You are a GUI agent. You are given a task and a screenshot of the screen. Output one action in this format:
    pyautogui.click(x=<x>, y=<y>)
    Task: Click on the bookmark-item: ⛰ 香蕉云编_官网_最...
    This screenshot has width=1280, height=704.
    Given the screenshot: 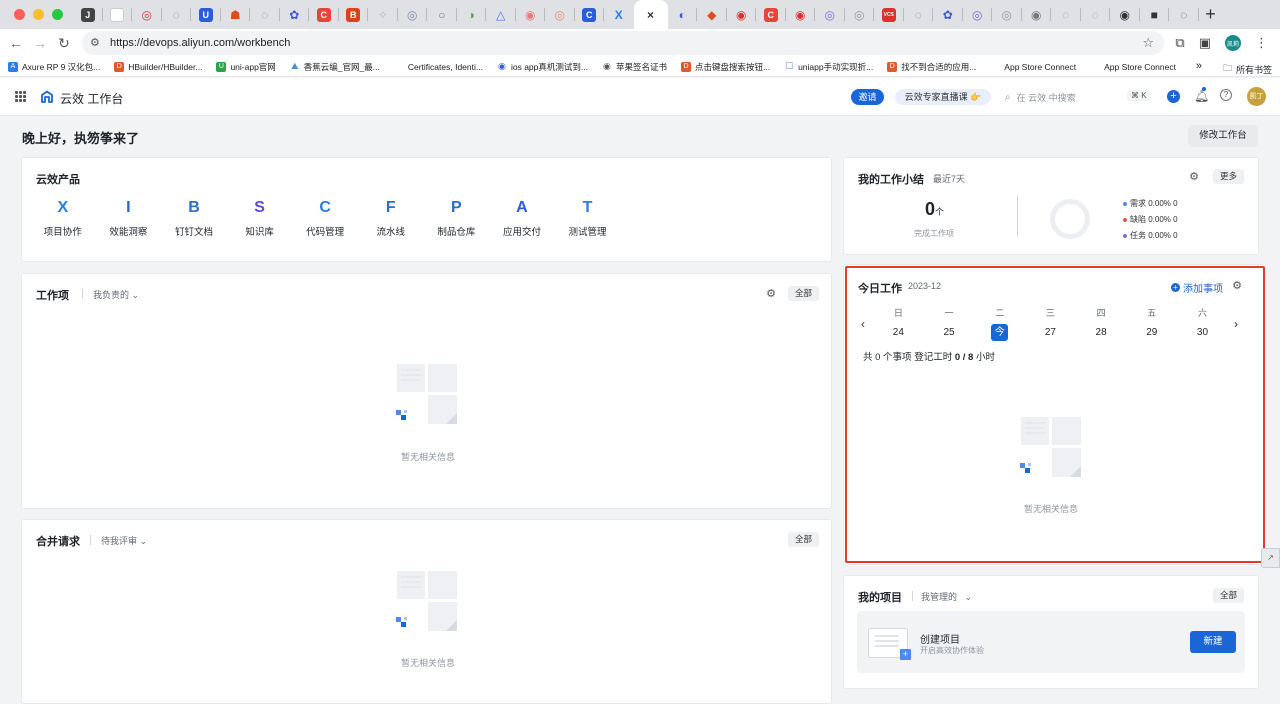 What is the action you would take?
    pyautogui.click(x=335, y=67)
    